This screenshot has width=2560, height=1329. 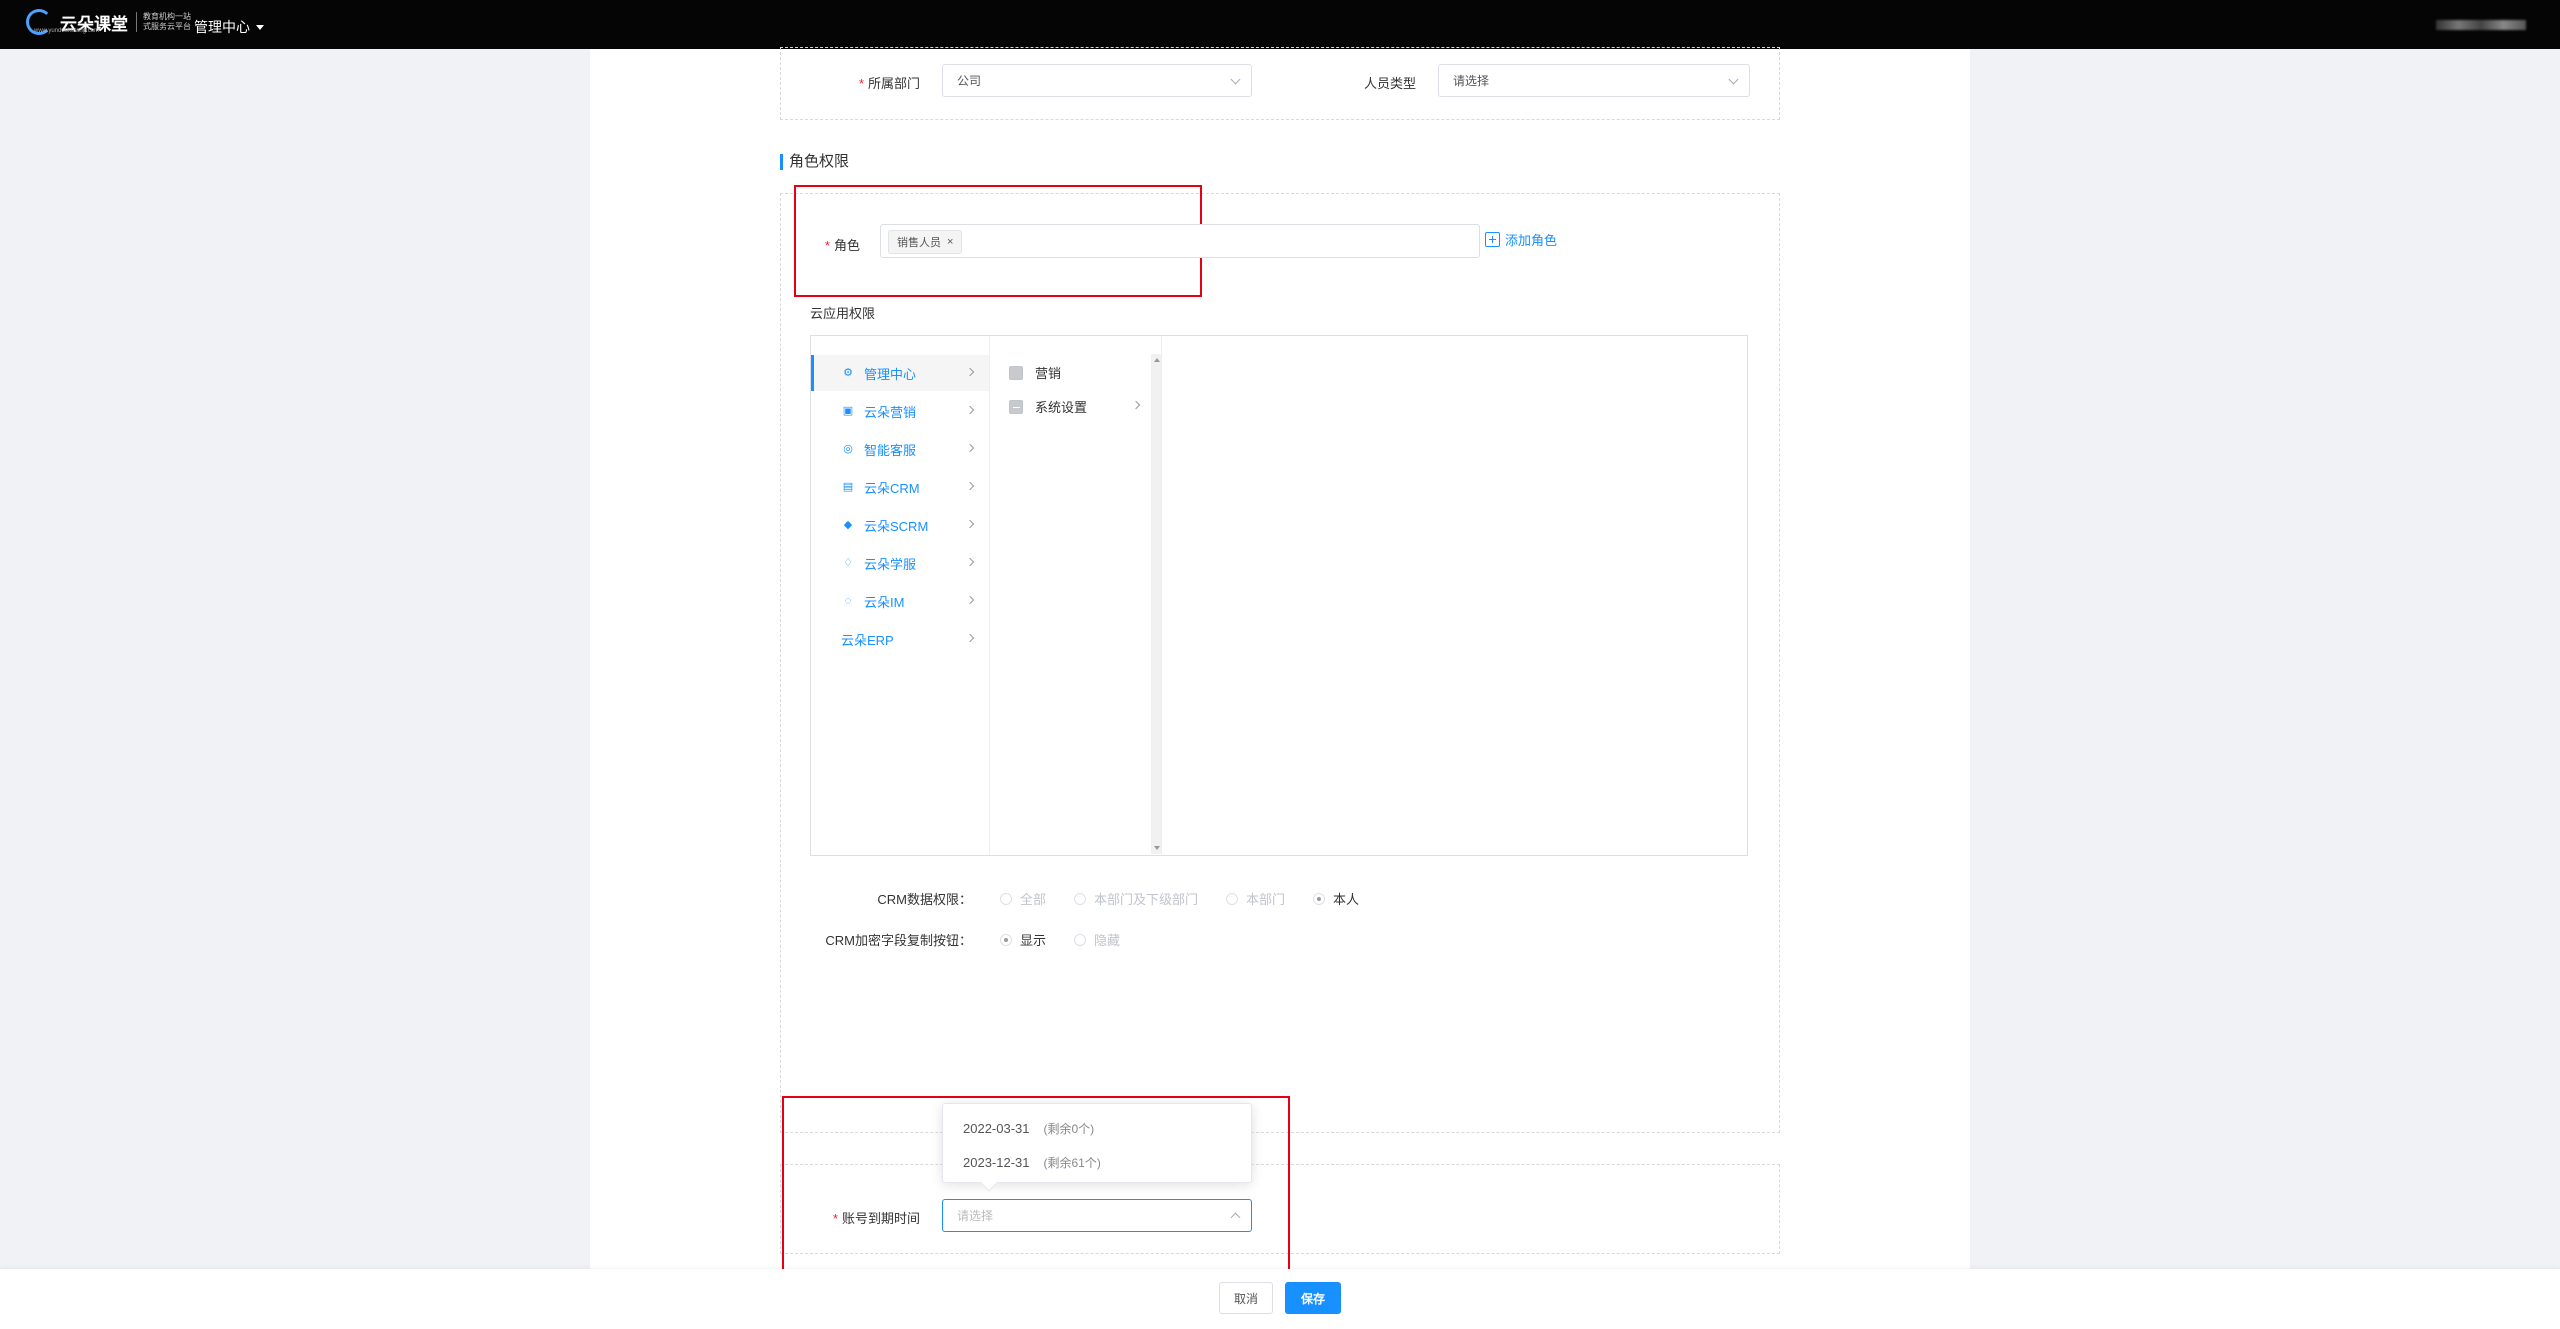 What do you see at coordinates (950, 242) in the screenshot?
I see `close-icon: ×` at bounding box center [950, 242].